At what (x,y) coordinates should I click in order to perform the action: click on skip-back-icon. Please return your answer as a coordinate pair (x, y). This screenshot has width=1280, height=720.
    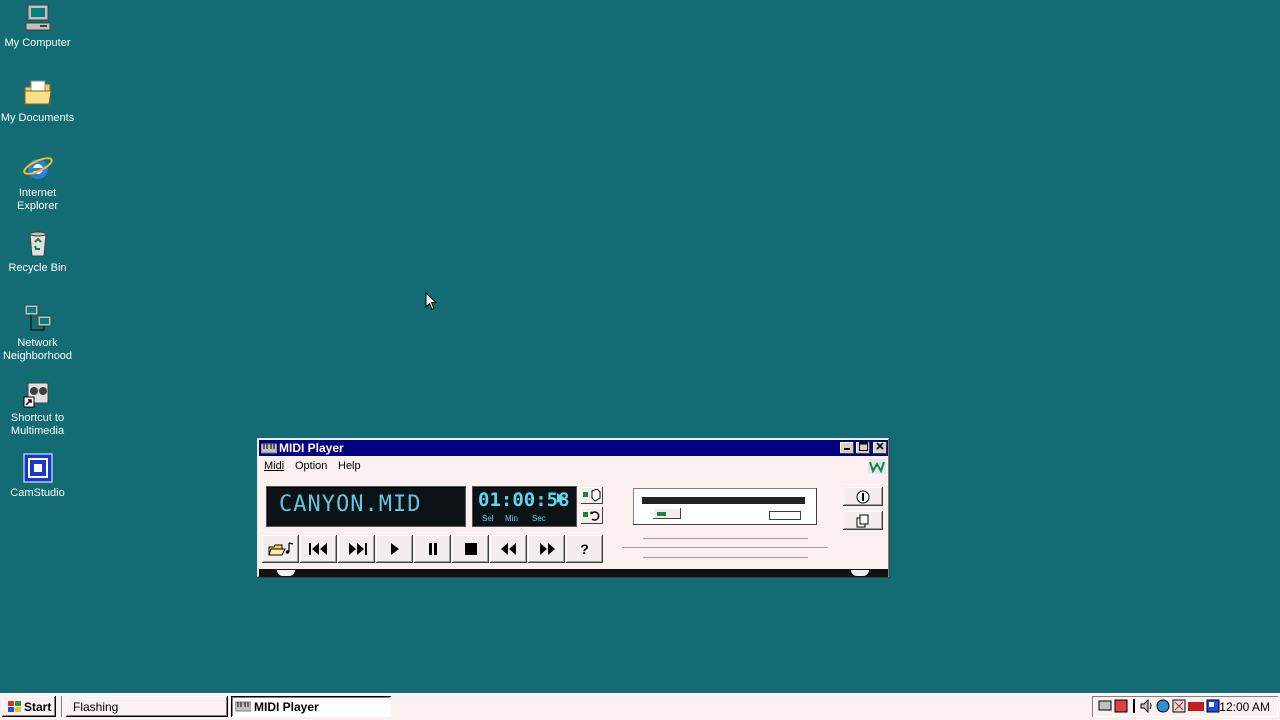
    Looking at the image, I should click on (317, 549).